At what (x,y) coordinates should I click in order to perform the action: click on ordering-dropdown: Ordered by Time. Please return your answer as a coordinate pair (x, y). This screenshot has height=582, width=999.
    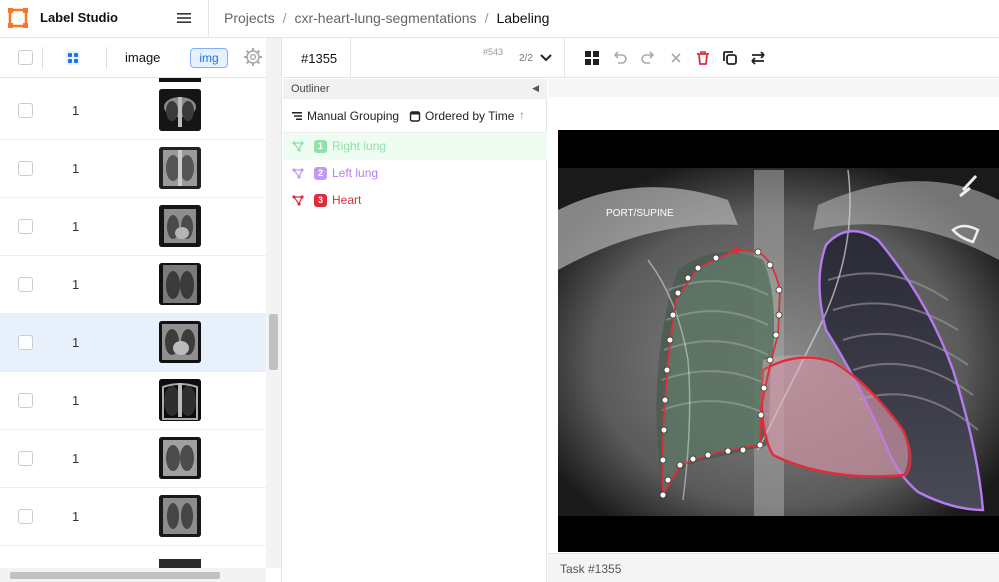
    Looking at the image, I should click on (461, 116).